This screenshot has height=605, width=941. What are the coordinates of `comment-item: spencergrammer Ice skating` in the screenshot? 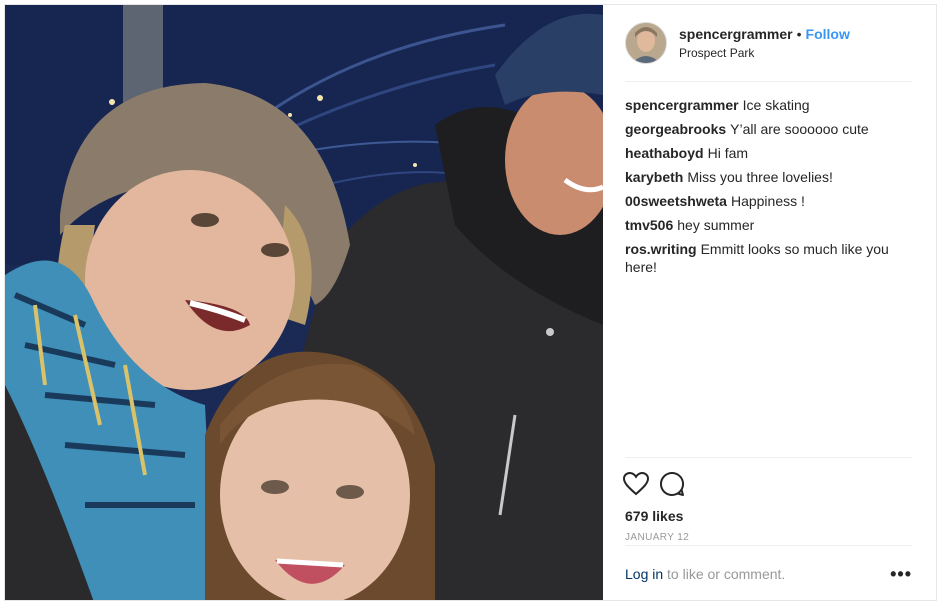 It's located at (768, 105).